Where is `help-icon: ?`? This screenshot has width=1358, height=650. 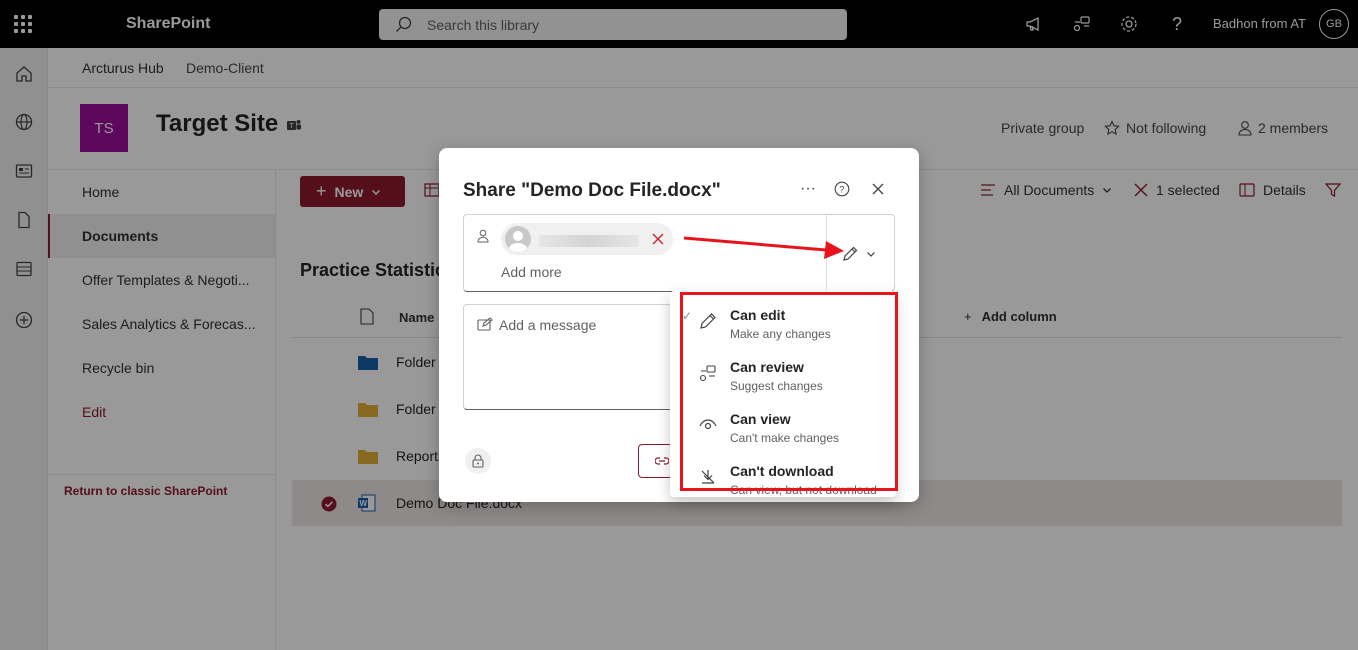 help-icon: ? is located at coordinates (842, 189).